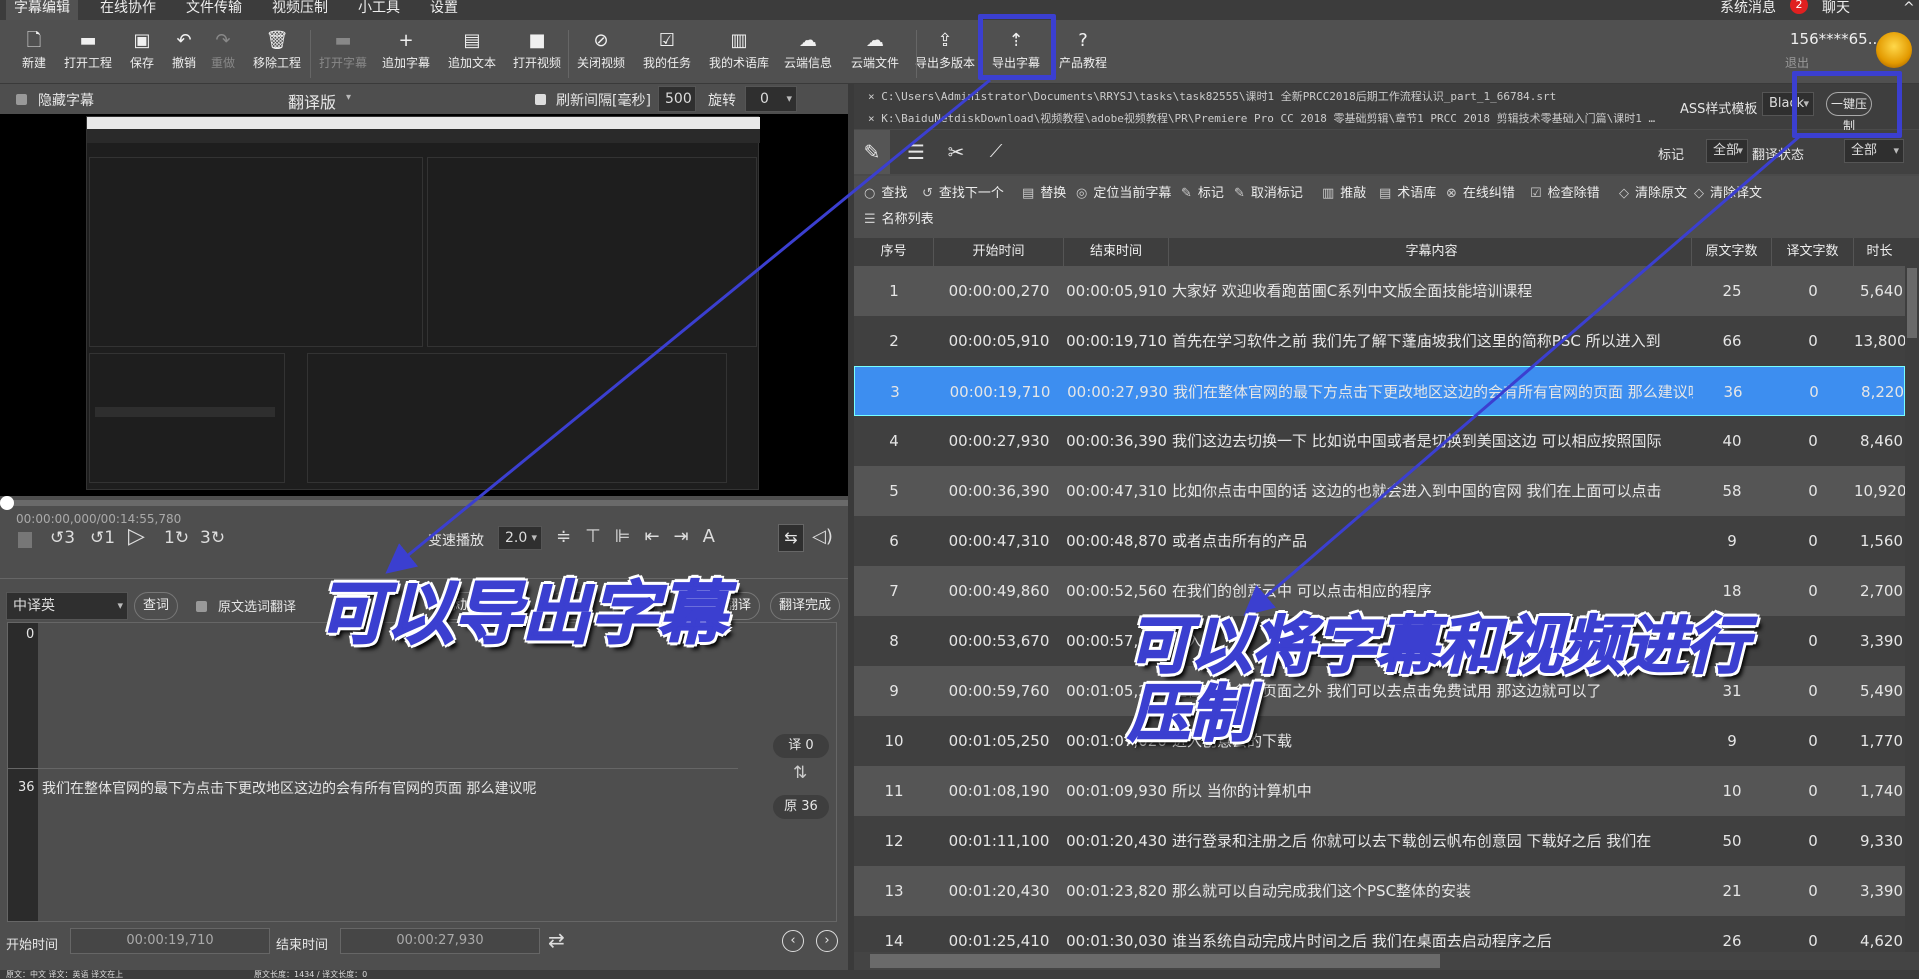 This screenshot has height=979, width=1919. I want to click on annotation-compress-line2: 压制, so click(1190, 714).